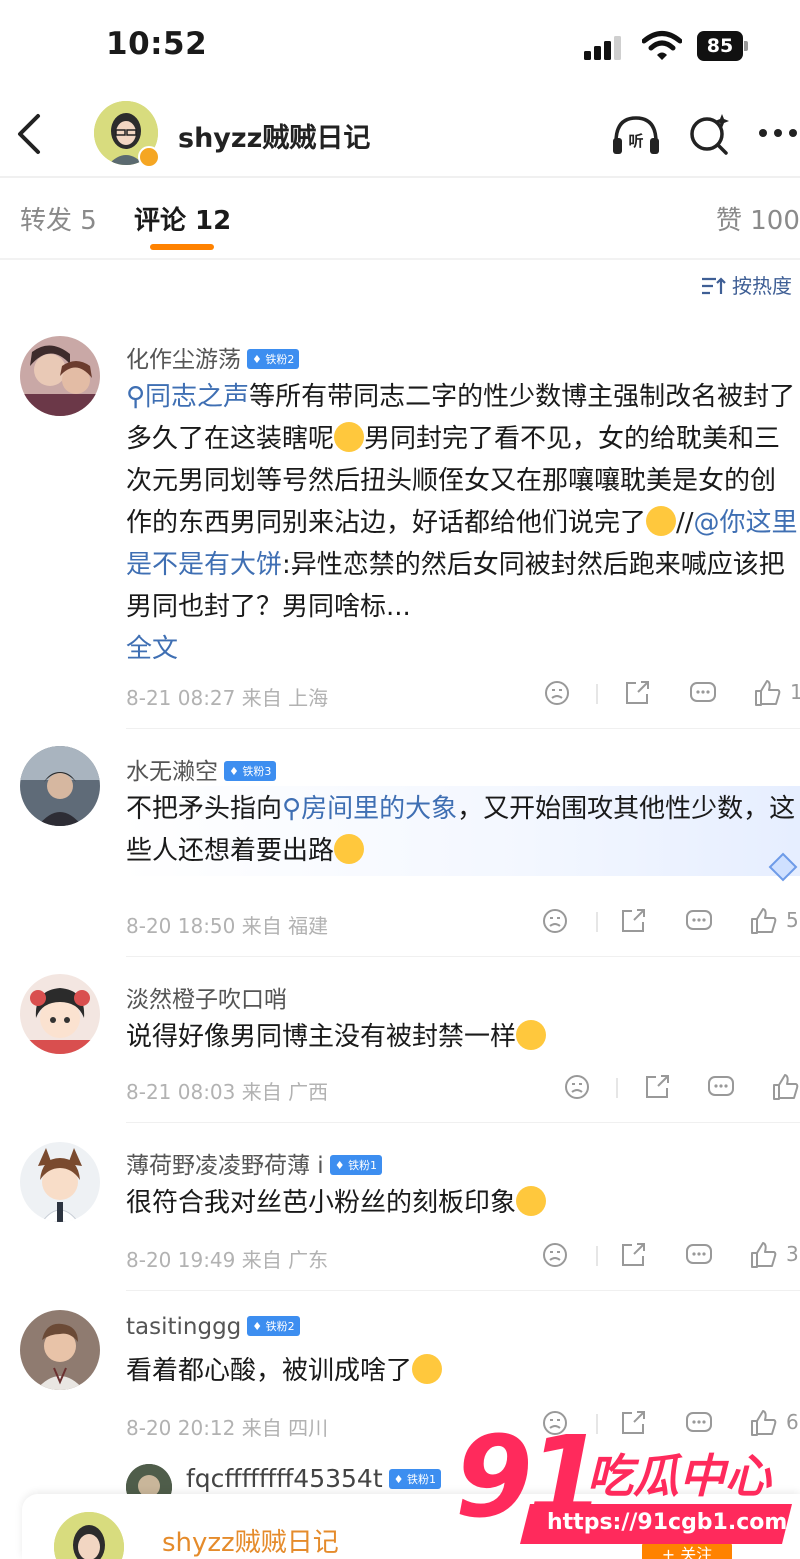 This screenshot has width=800, height=1559. I want to click on status-time: 10:52, so click(157, 44).